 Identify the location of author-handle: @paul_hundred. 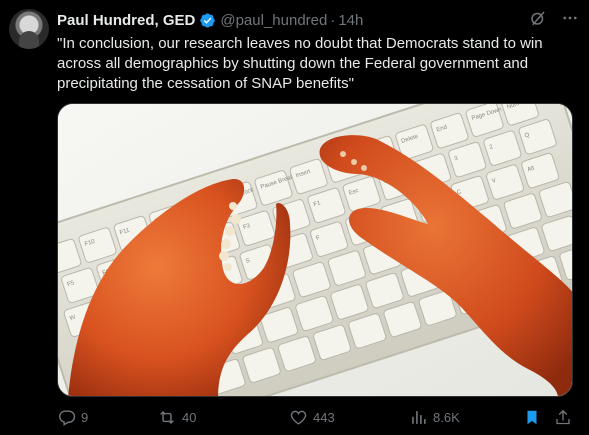
(273, 20).